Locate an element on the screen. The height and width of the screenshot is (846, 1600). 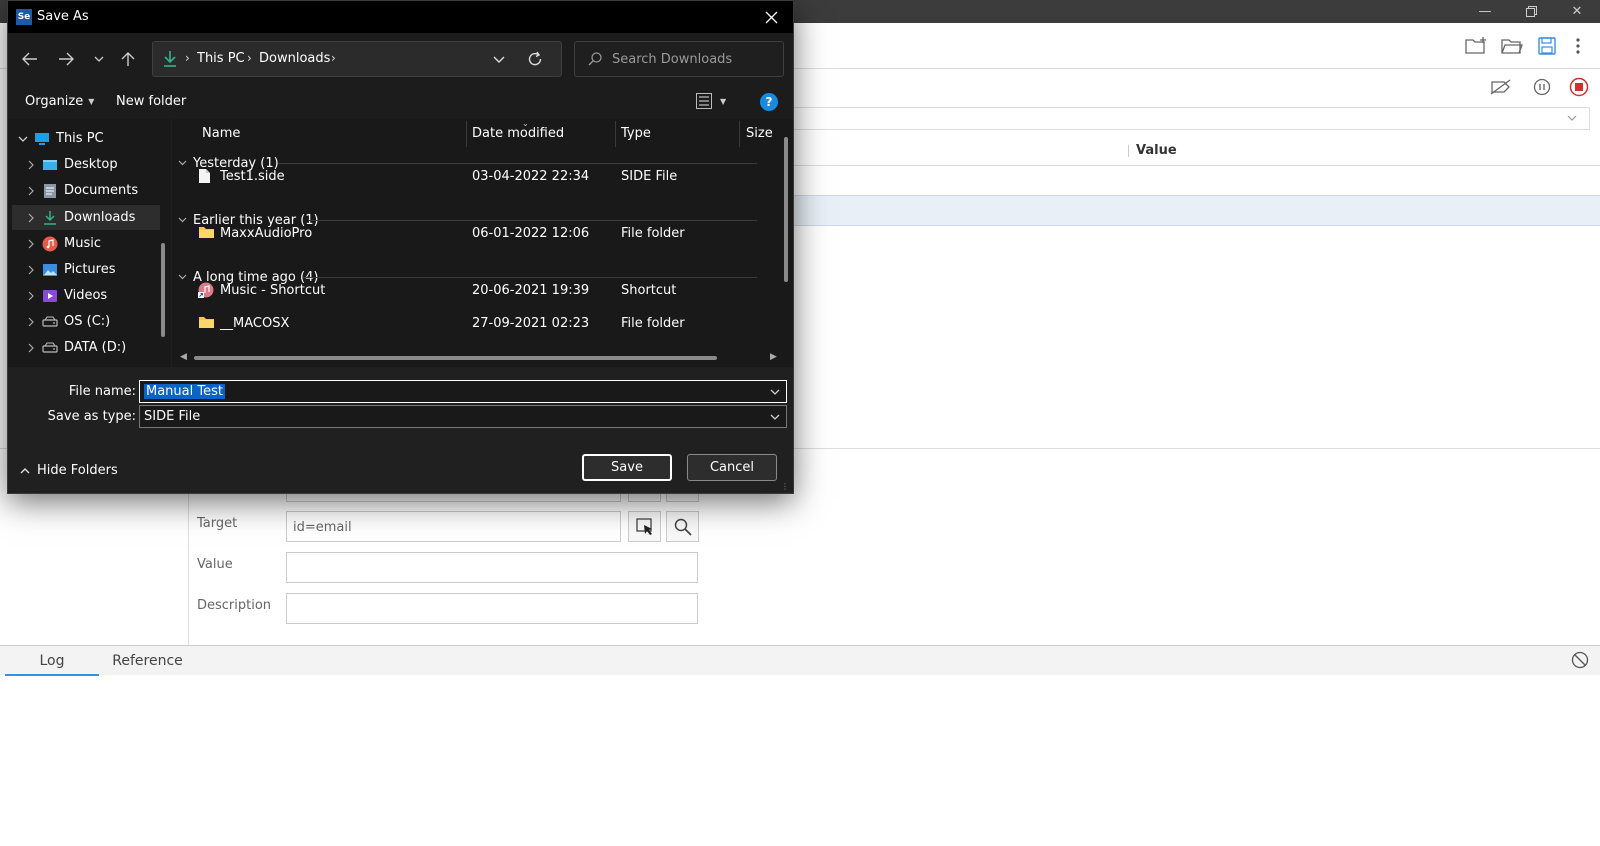
hide-folders-label: Hide Folders is located at coordinates (77, 470).